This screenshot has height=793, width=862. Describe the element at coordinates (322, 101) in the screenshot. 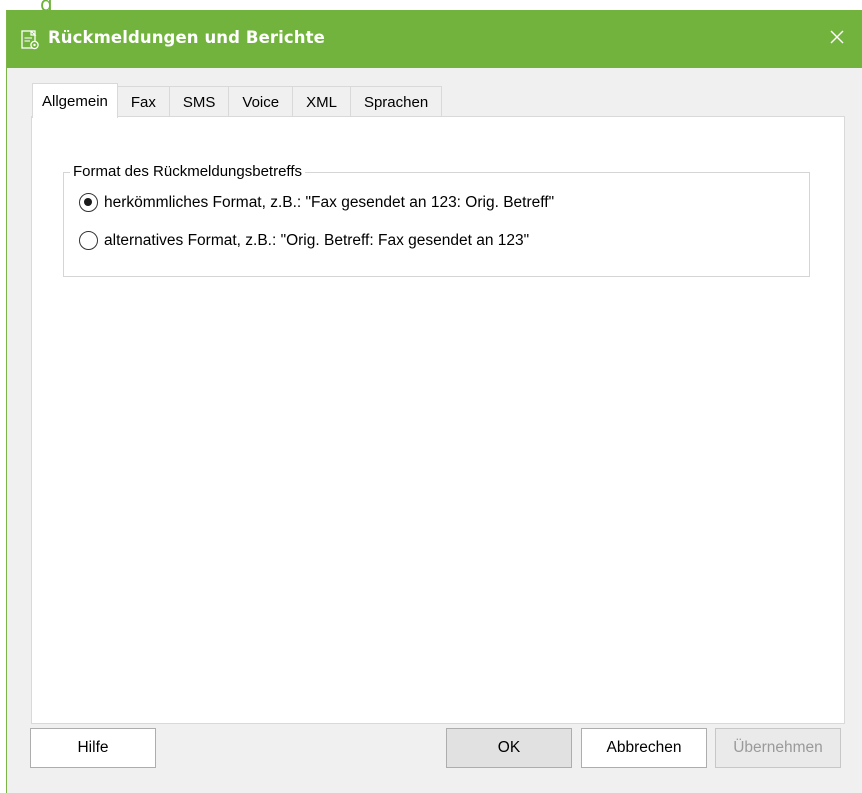

I see `tab-xml: XML` at that location.